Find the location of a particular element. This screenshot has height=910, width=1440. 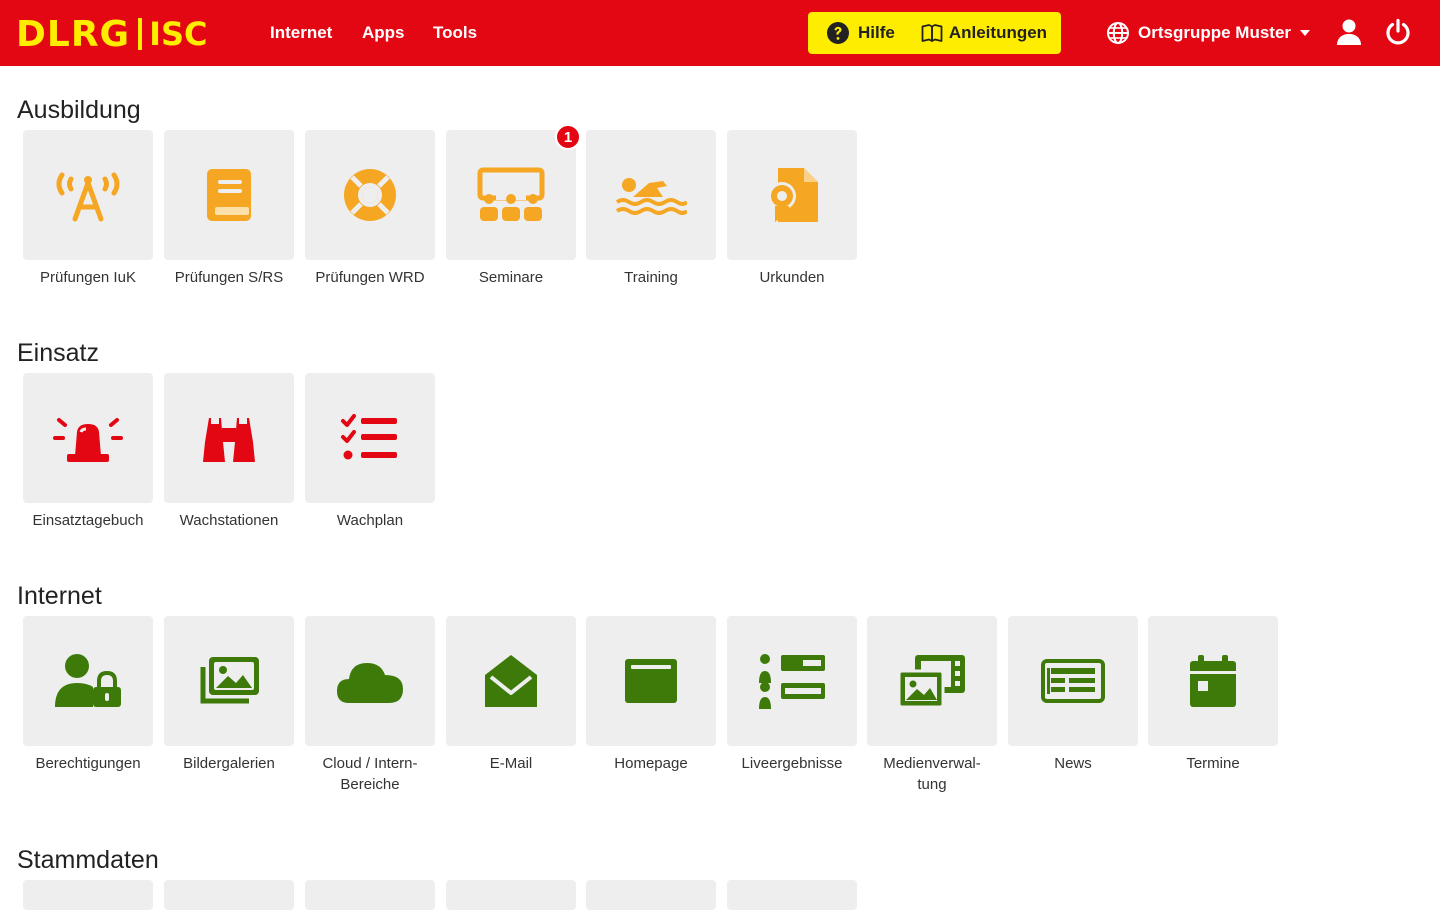

nav-tools: Tools is located at coordinates (455, 33).